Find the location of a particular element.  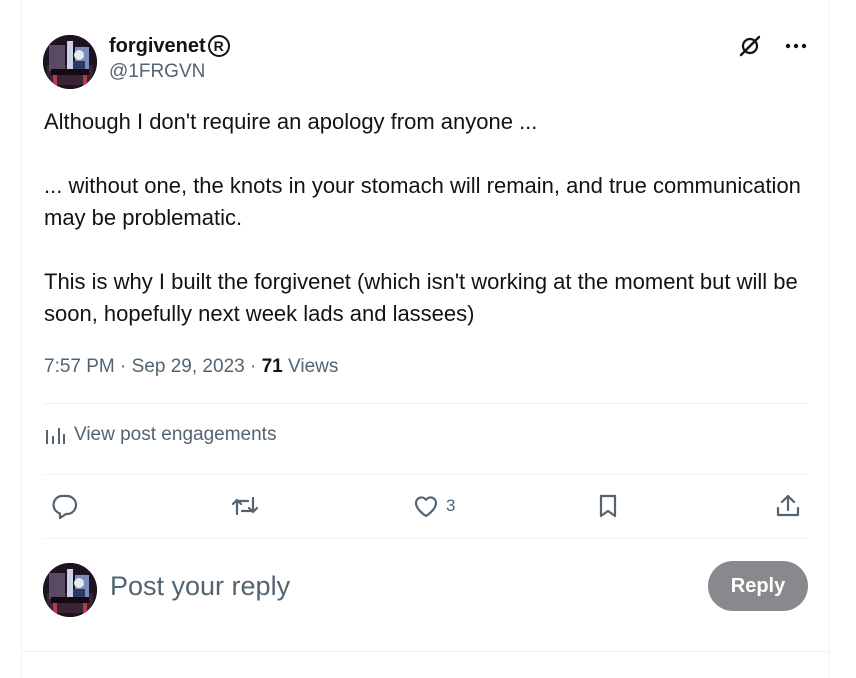

like-count: 3 is located at coordinates (451, 505).